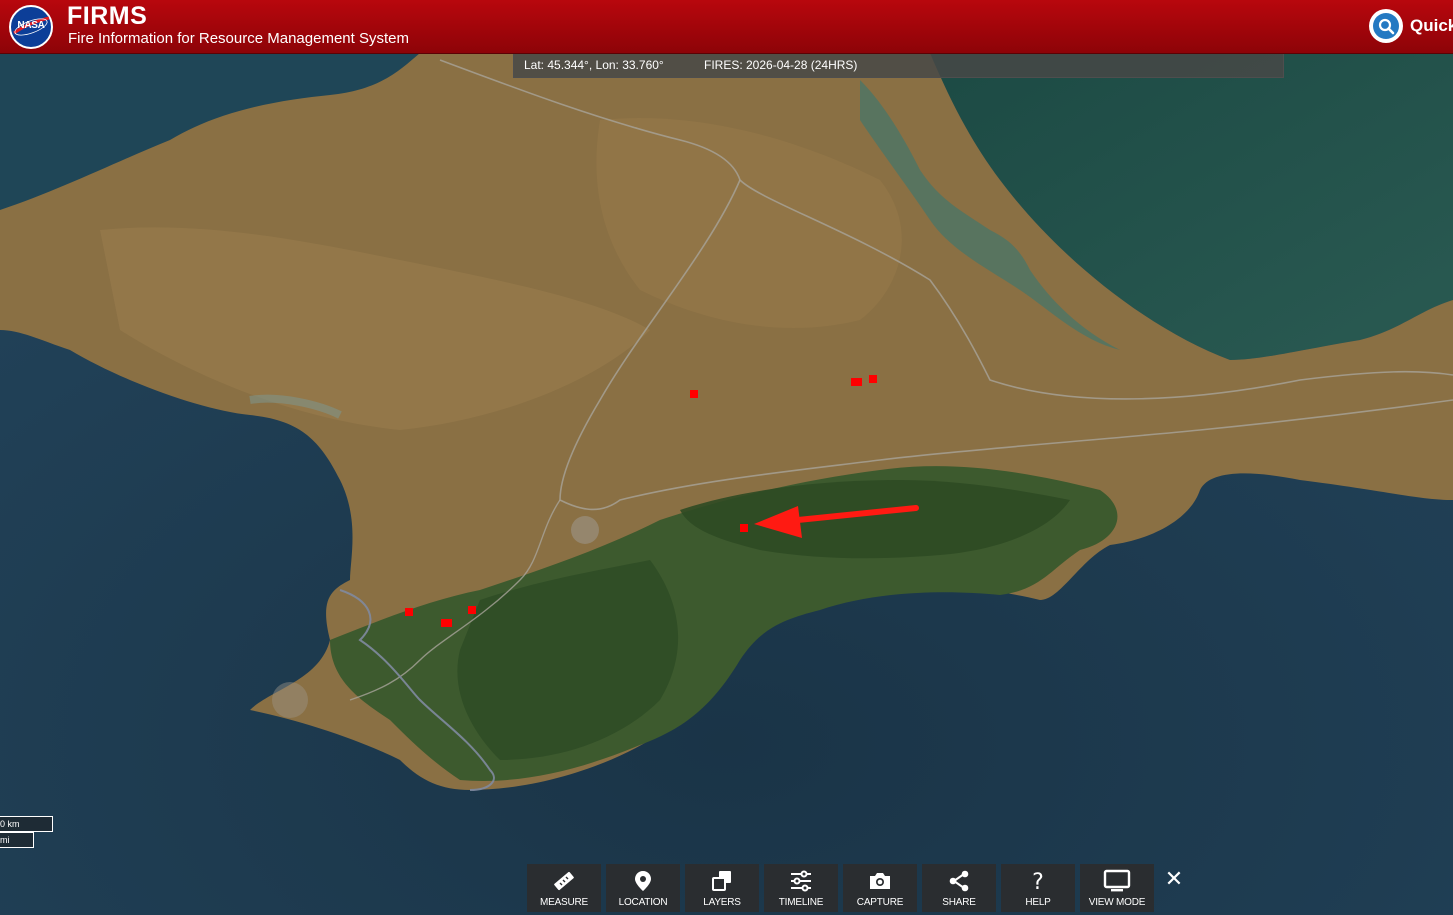 Image resolution: width=1453 pixels, height=915 pixels. Describe the element at coordinates (26, 824) in the screenshot. I see `scale-bar-km: 0 km` at that location.